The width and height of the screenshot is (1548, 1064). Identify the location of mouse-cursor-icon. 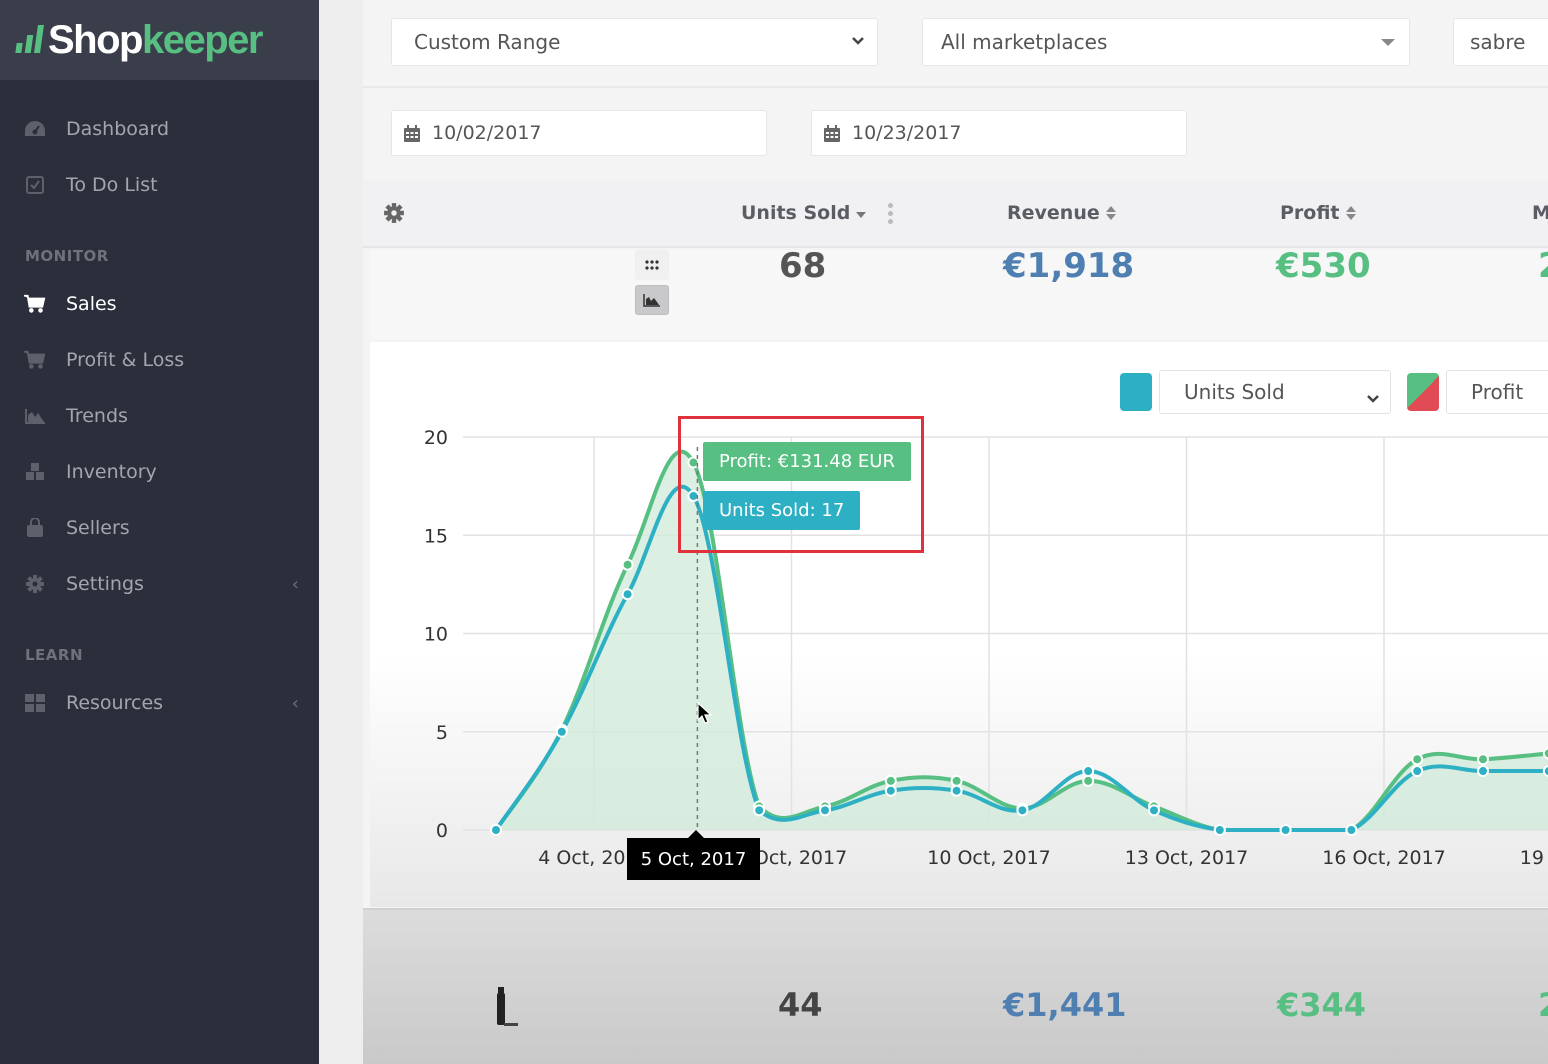
(705, 713).